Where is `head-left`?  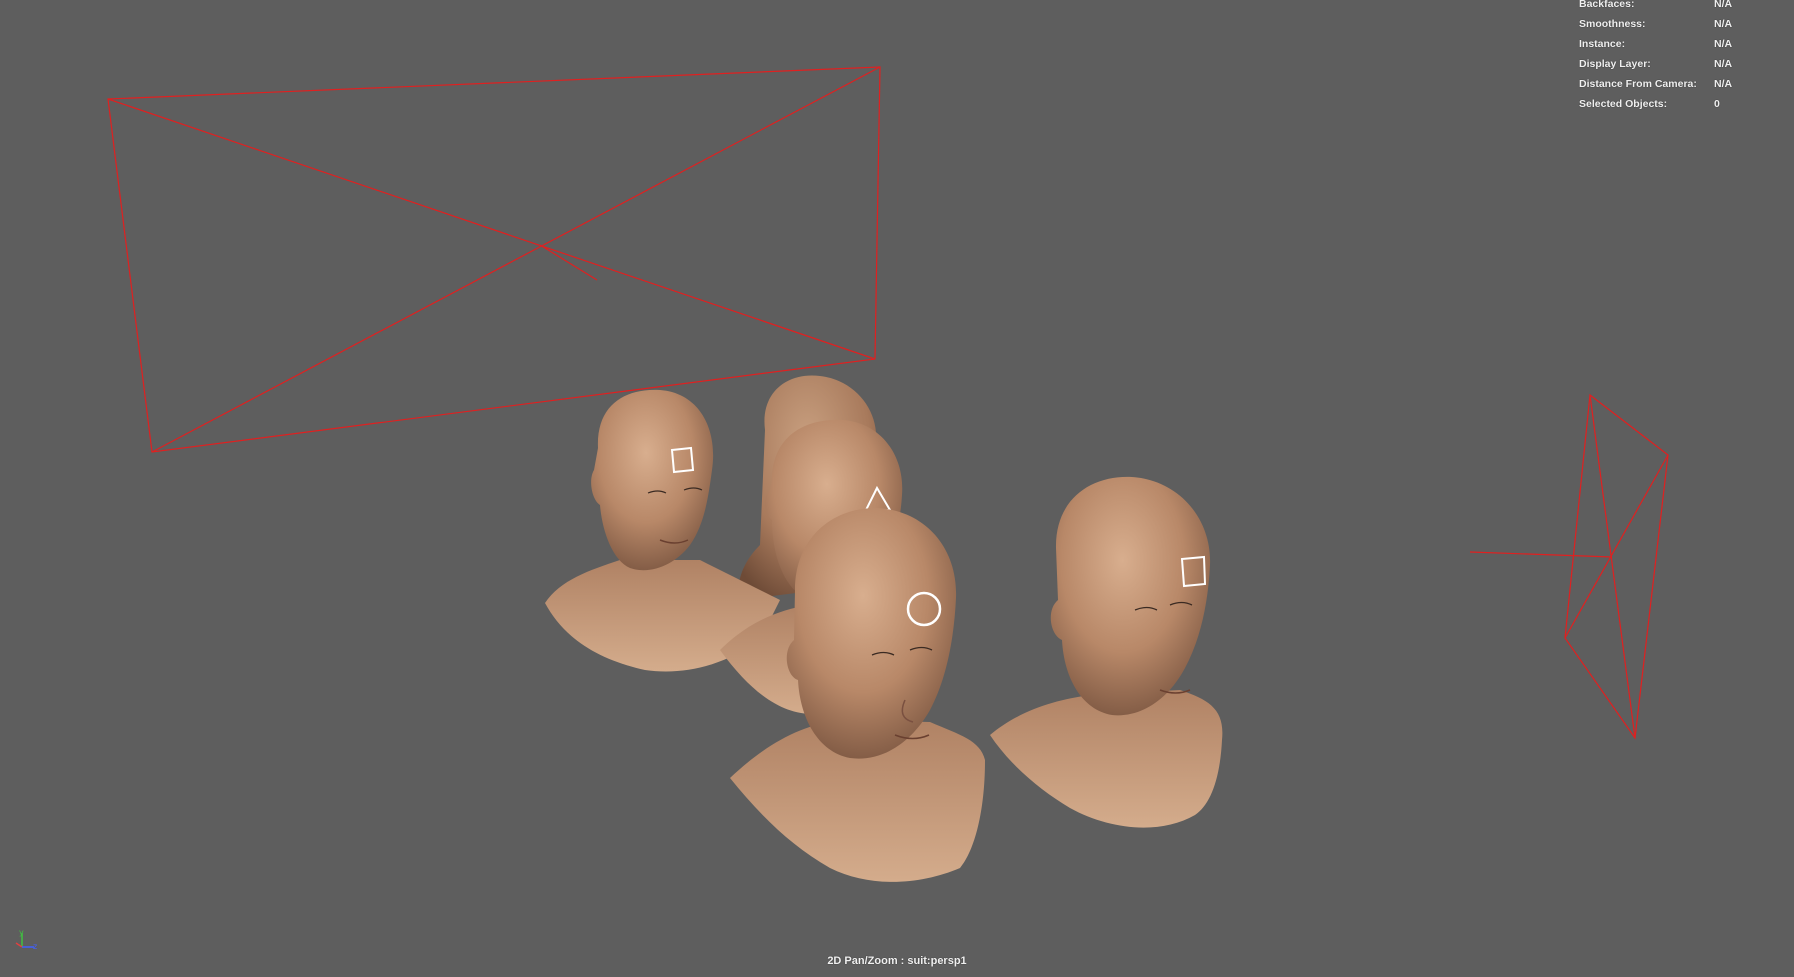
head-left is located at coordinates (662, 530).